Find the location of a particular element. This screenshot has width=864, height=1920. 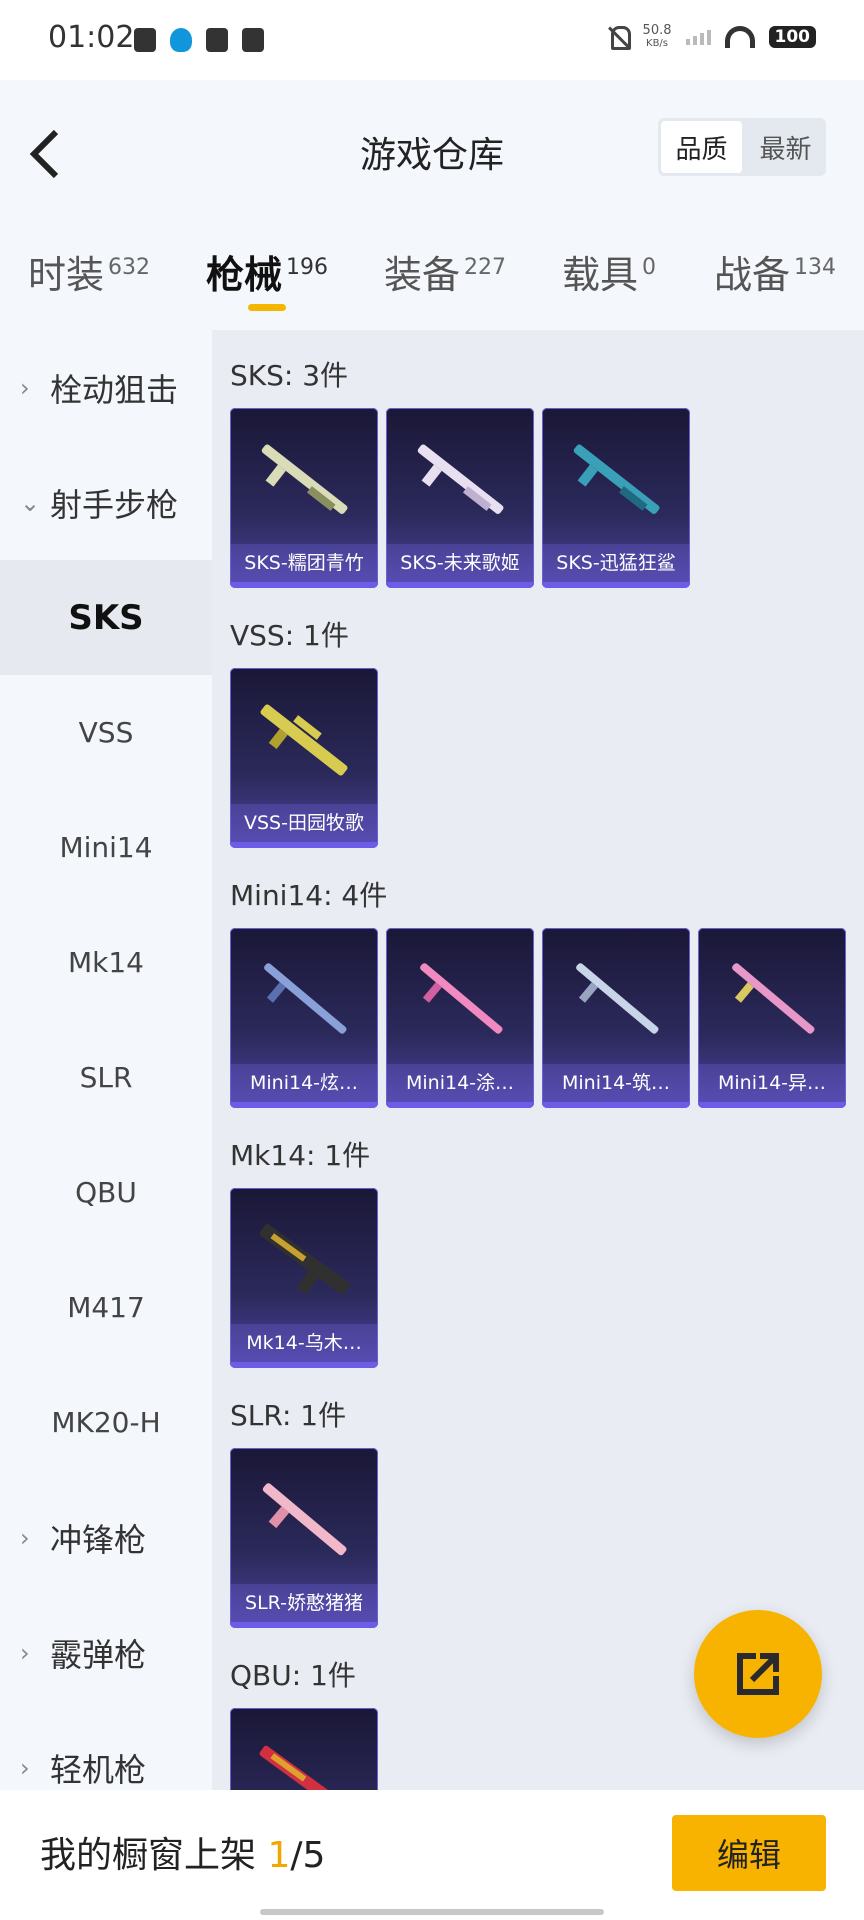

tab-battle-prep: 战备 134 is located at coordinates (775, 271).